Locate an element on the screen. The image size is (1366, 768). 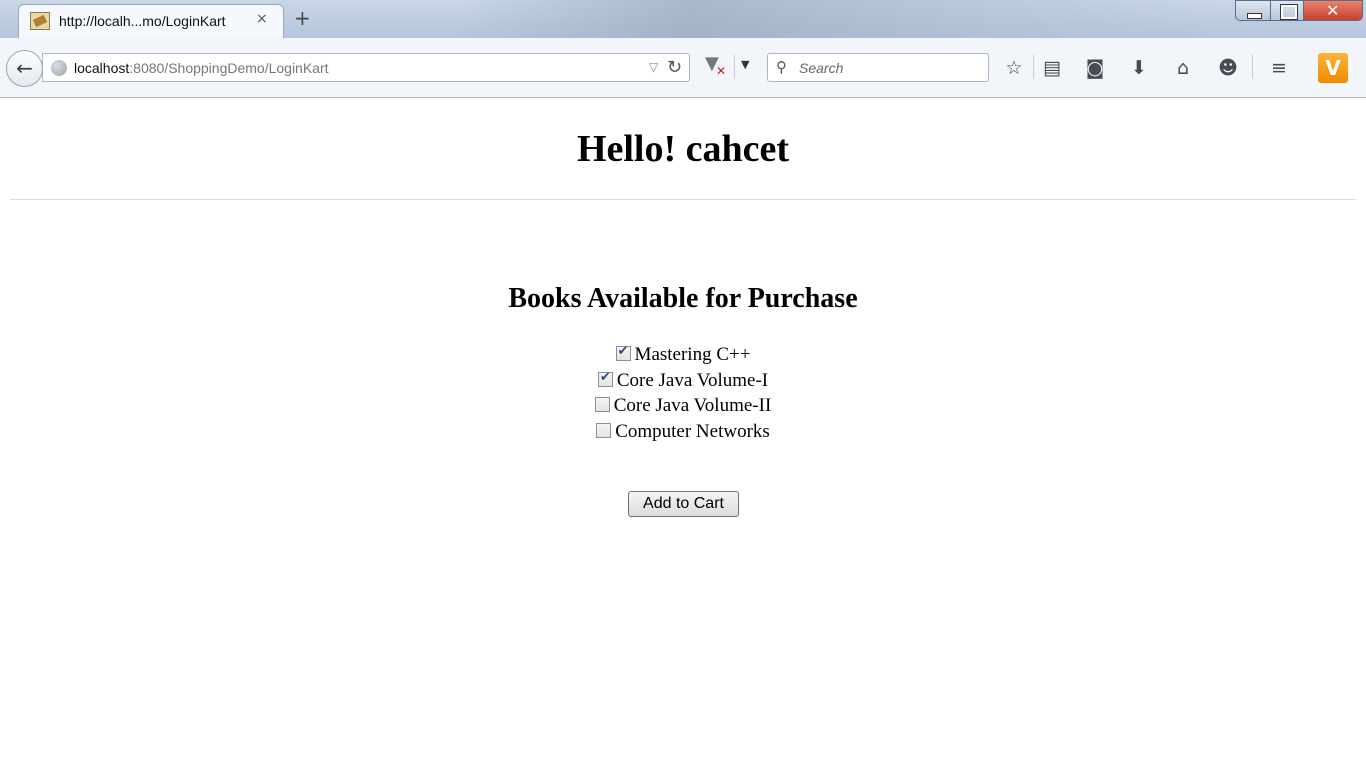
book-item: Mastering C++ is located at coordinates (683, 357).